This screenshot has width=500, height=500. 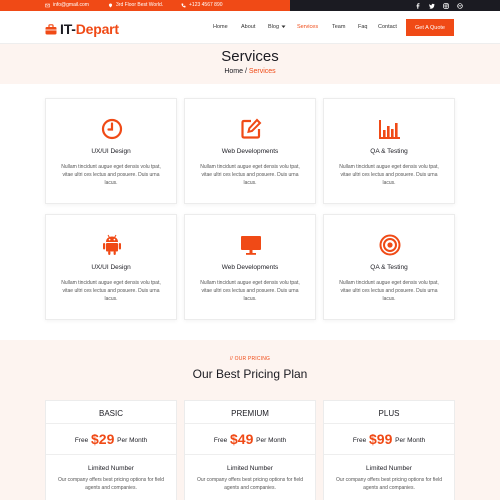 I want to click on price-amount: $49, so click(x=242, y=439).